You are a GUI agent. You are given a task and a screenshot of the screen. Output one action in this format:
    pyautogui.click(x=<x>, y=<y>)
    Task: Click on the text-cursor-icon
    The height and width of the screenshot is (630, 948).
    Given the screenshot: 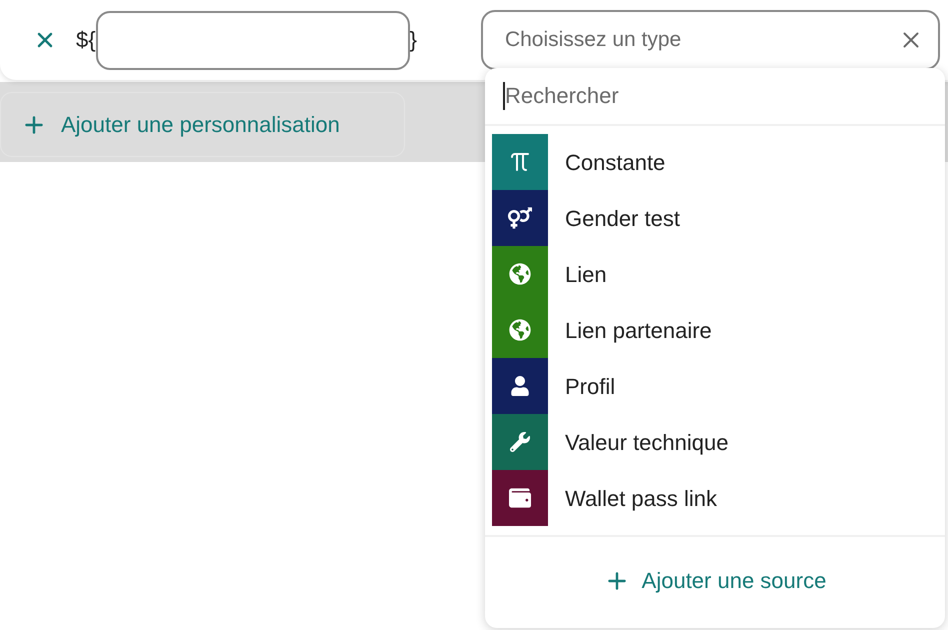 What is the action you would take?
    pyautogui.click(x=504, y=96)
    